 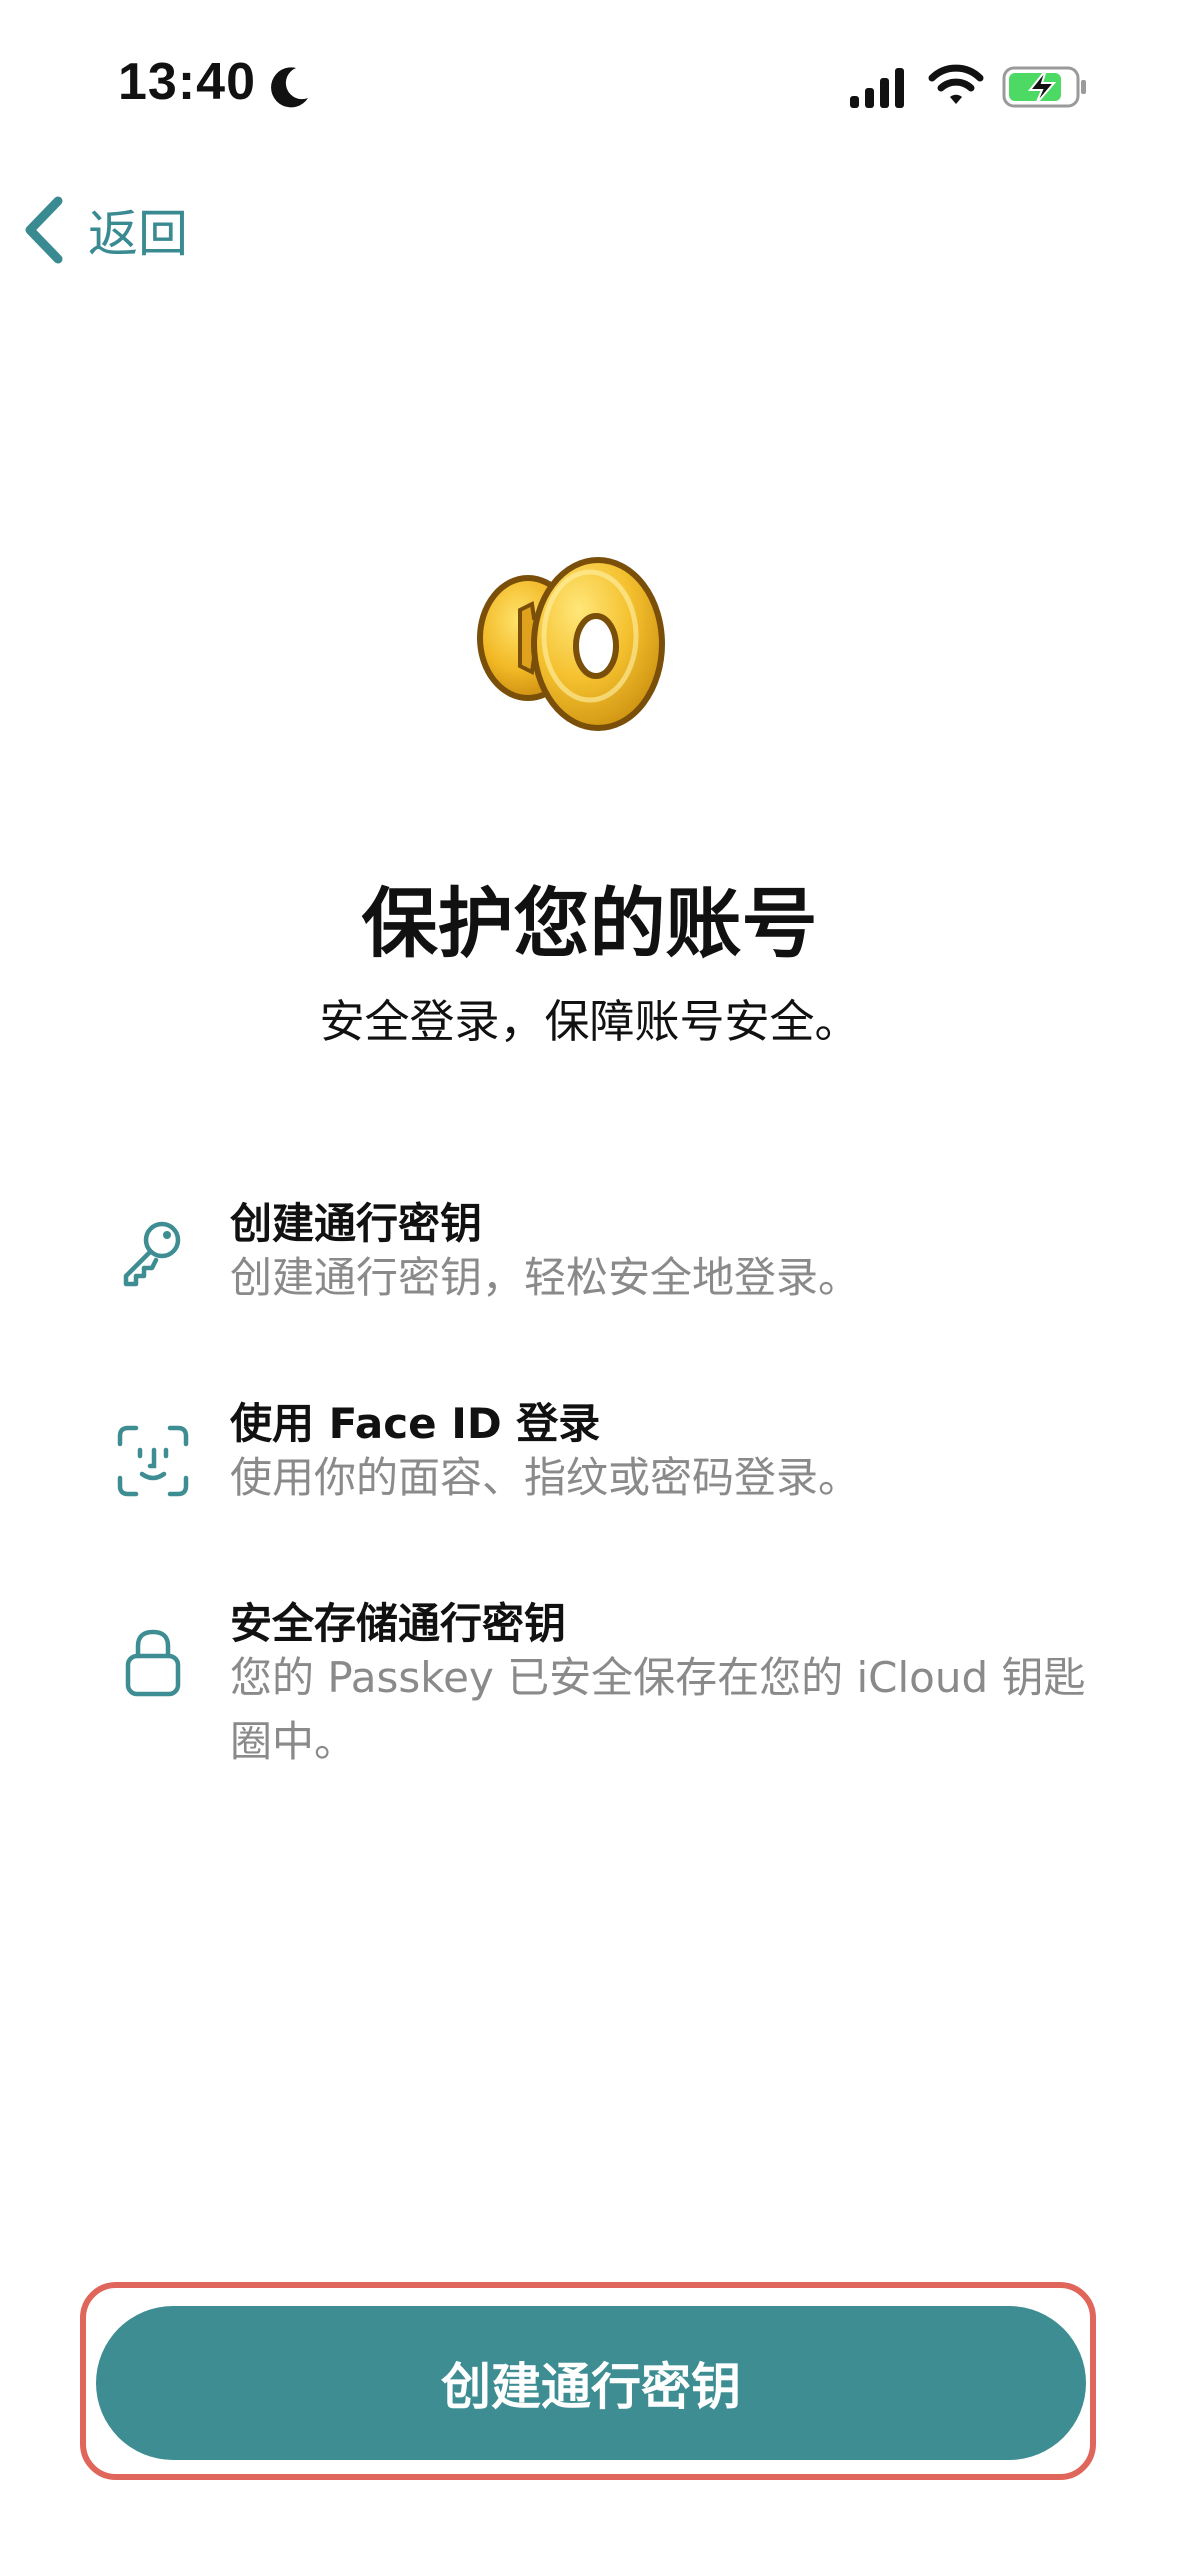 I want to click on feature-title: 创建通行密钥, so click(x=356, y=1223).